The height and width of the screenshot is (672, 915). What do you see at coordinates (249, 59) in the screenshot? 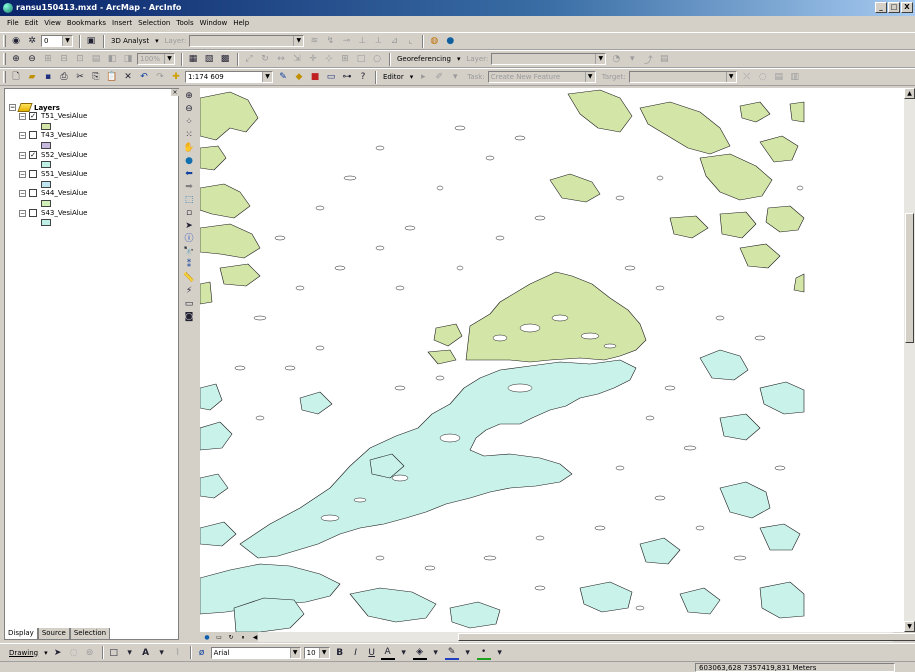
I see `georef-fit-icon: ⤢` at bounding box center [249, 59].